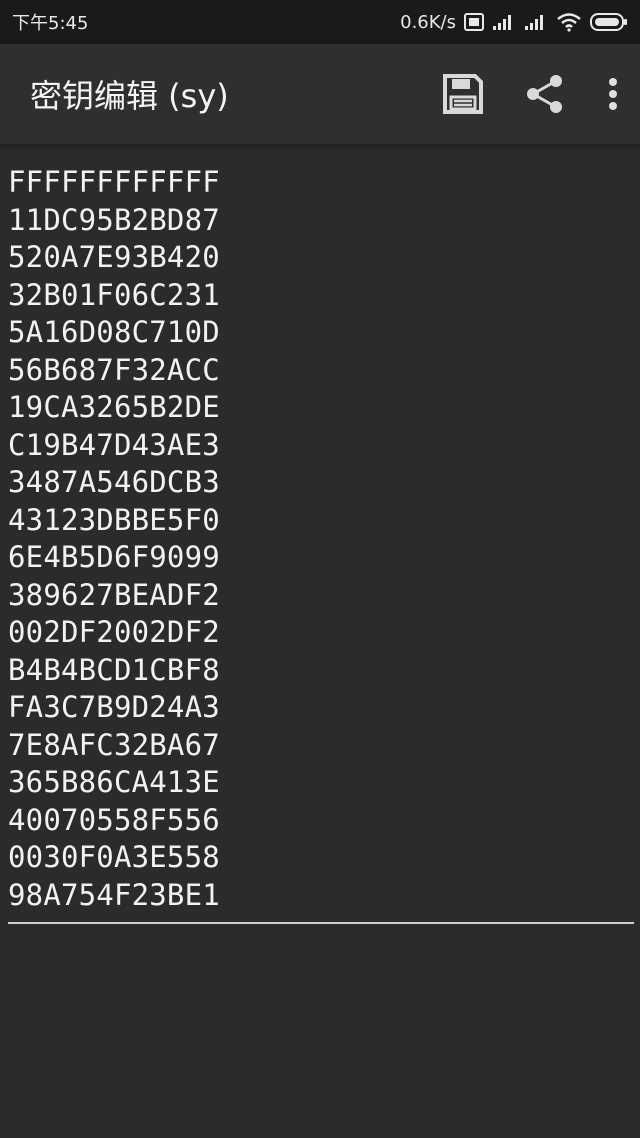  I want to click on key-line: 5A16D08C710D, so click(114, 332).